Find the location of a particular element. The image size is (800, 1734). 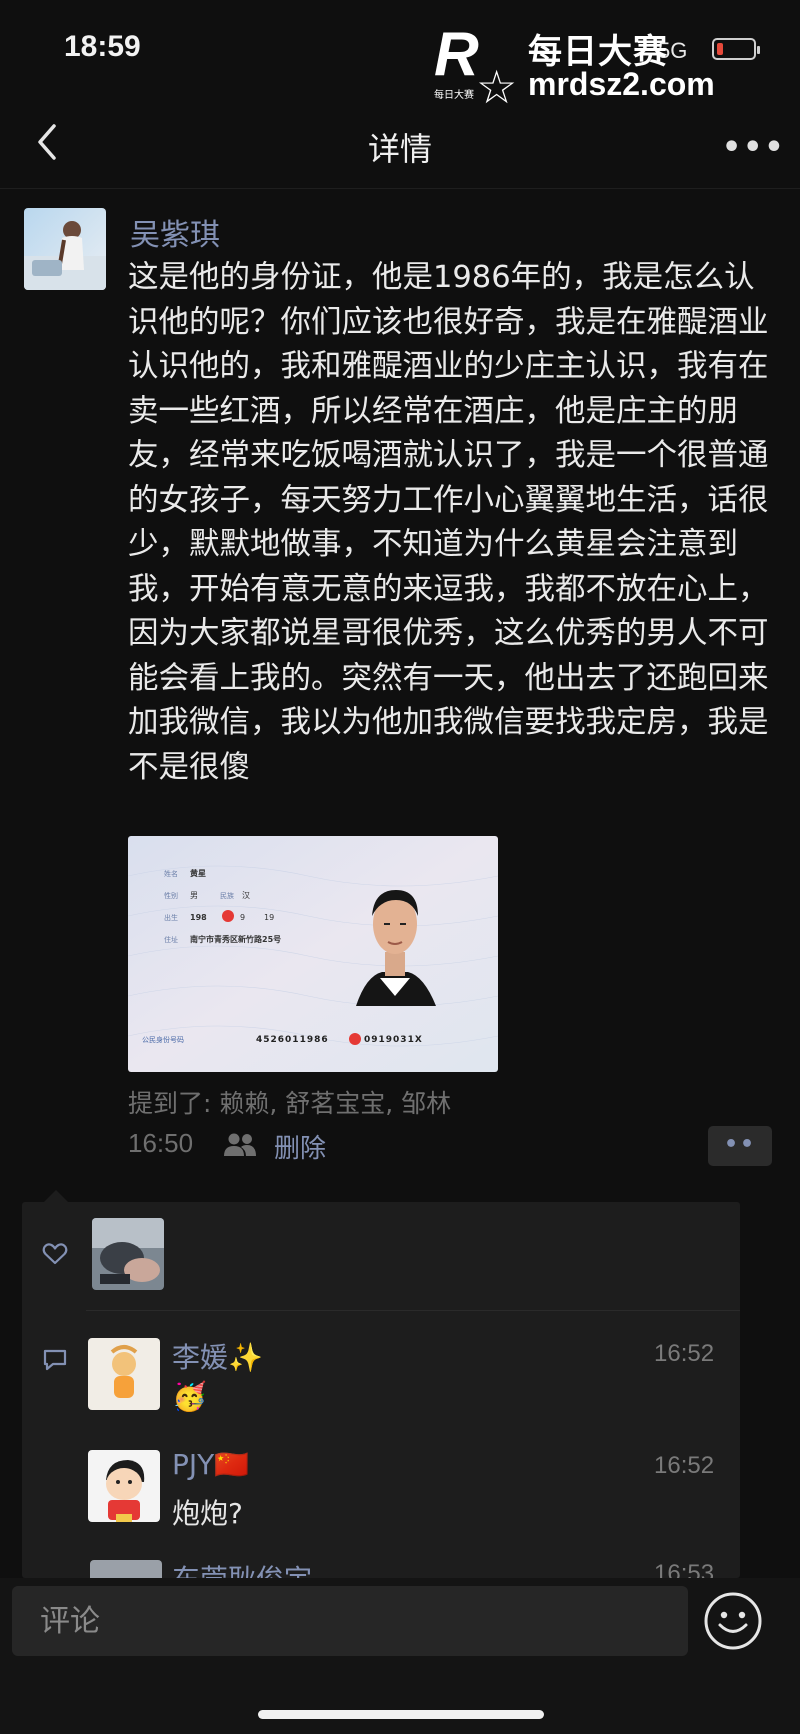

divider is located at coordinates (400, 188).